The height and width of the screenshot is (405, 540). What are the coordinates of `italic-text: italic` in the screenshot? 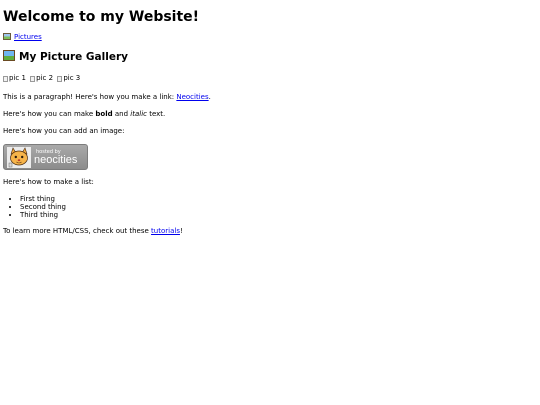 It's located at (138, 113).